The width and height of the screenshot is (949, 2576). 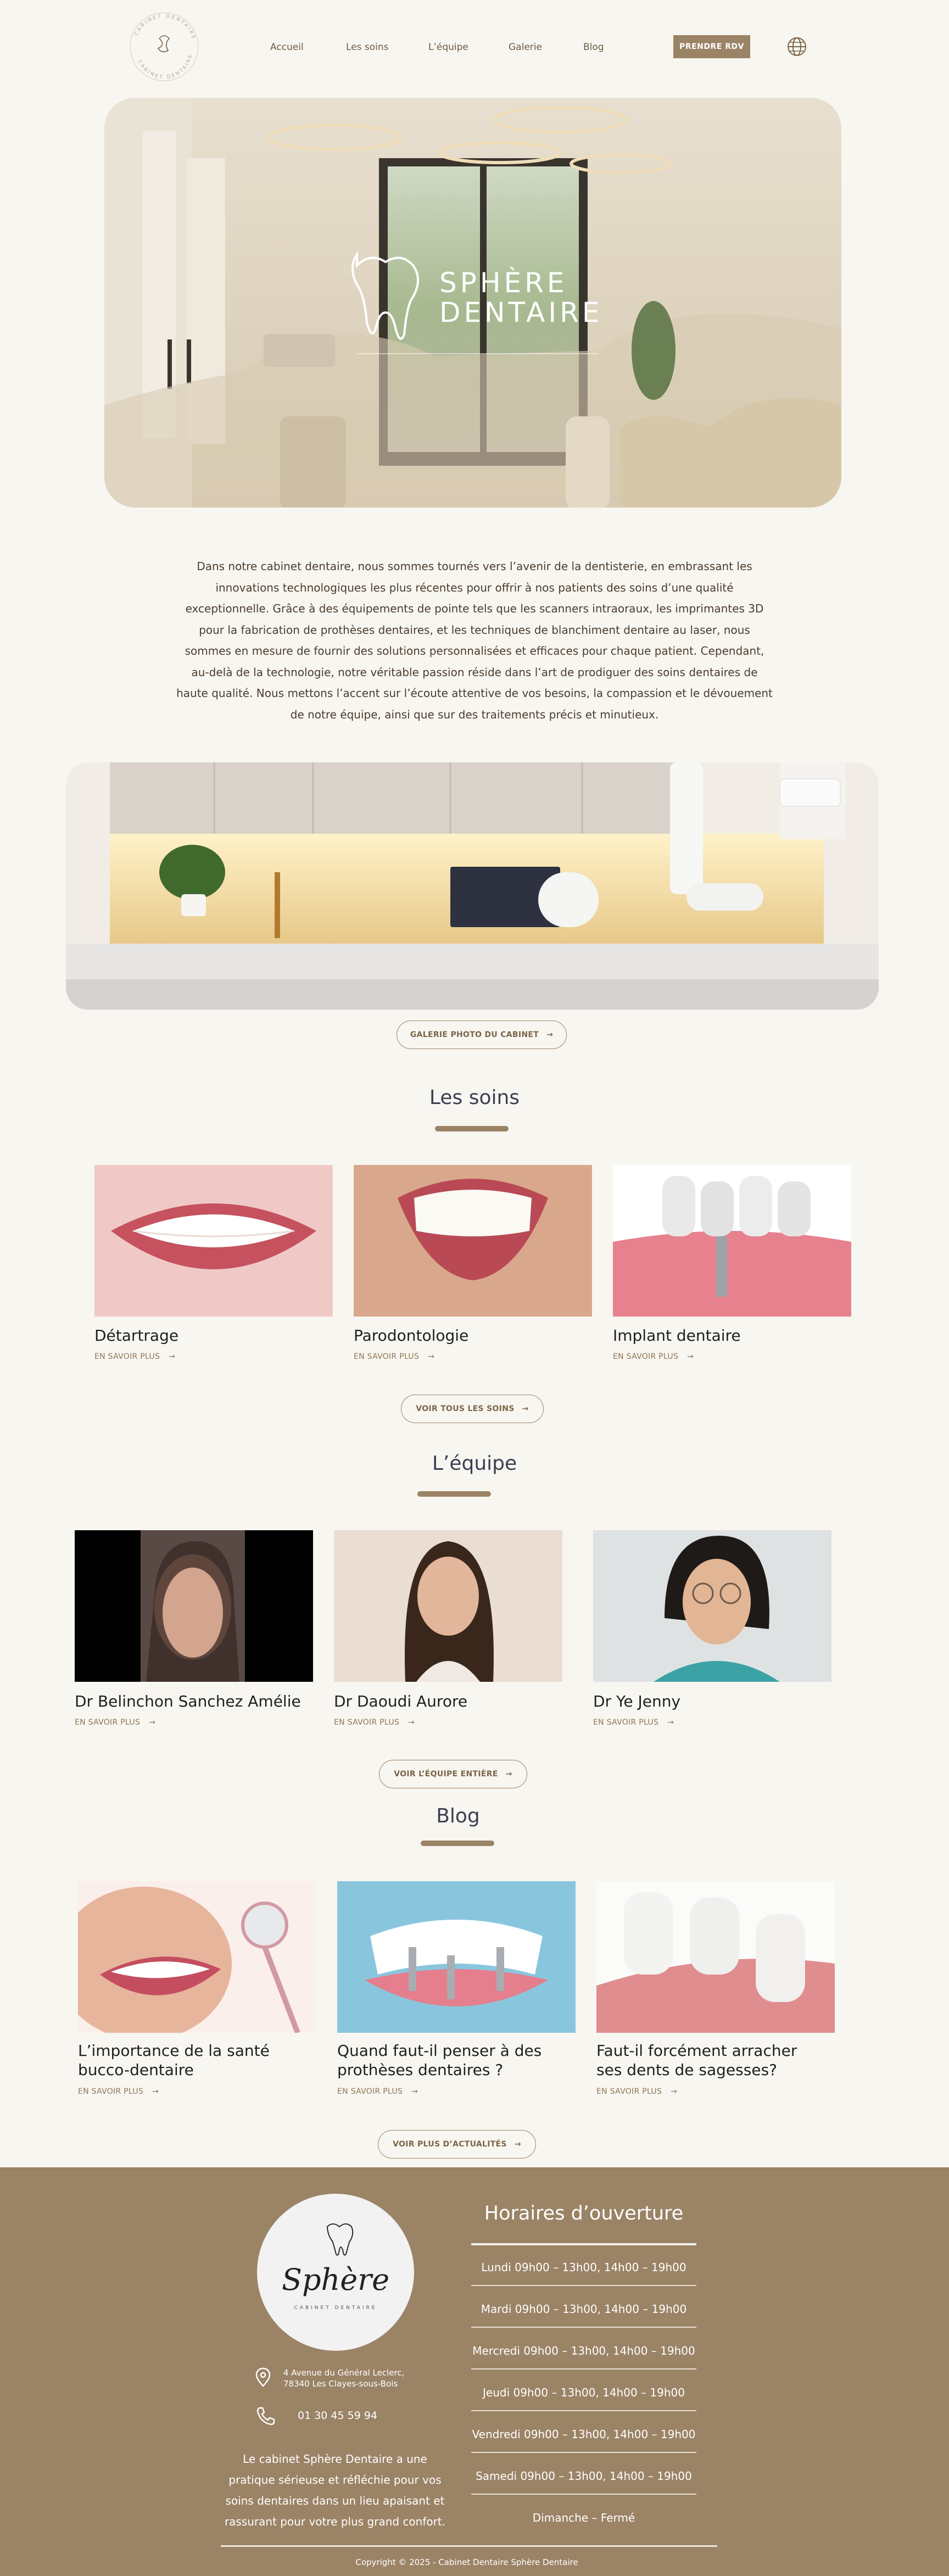 What do you see at coordinates (472, 886) in the screenshot?
I see `cabinet-photo` at bounding box center [472, 886].